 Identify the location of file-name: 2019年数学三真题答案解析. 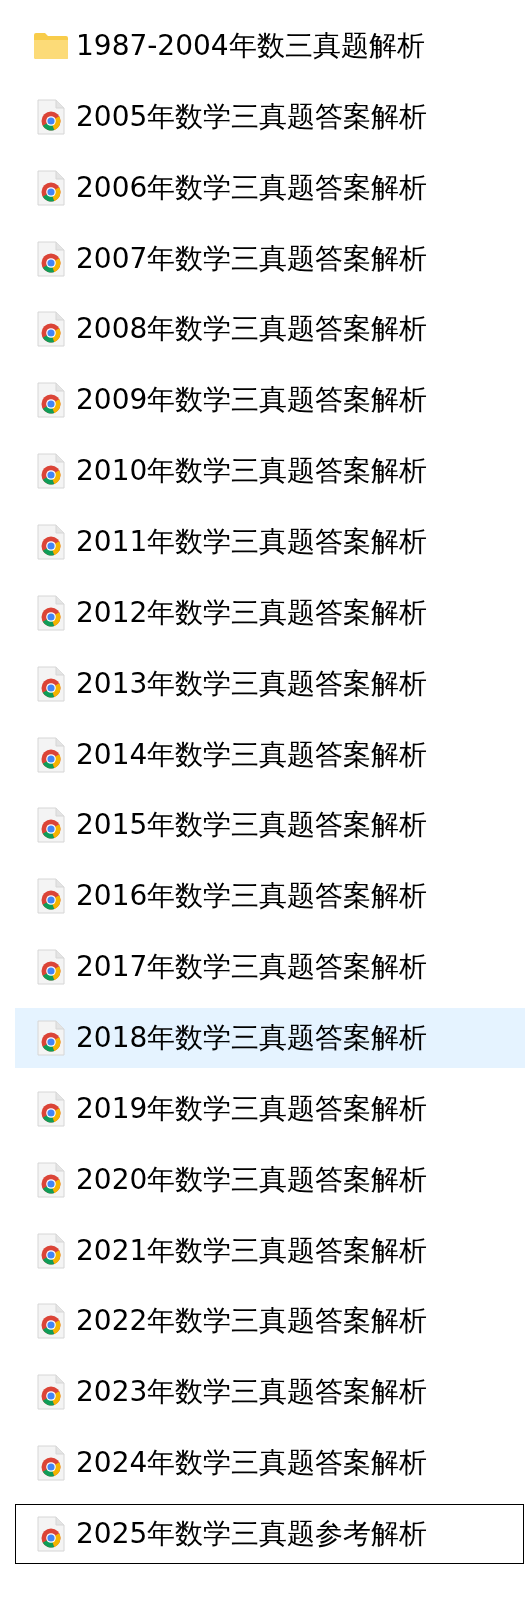
(252, 1108).